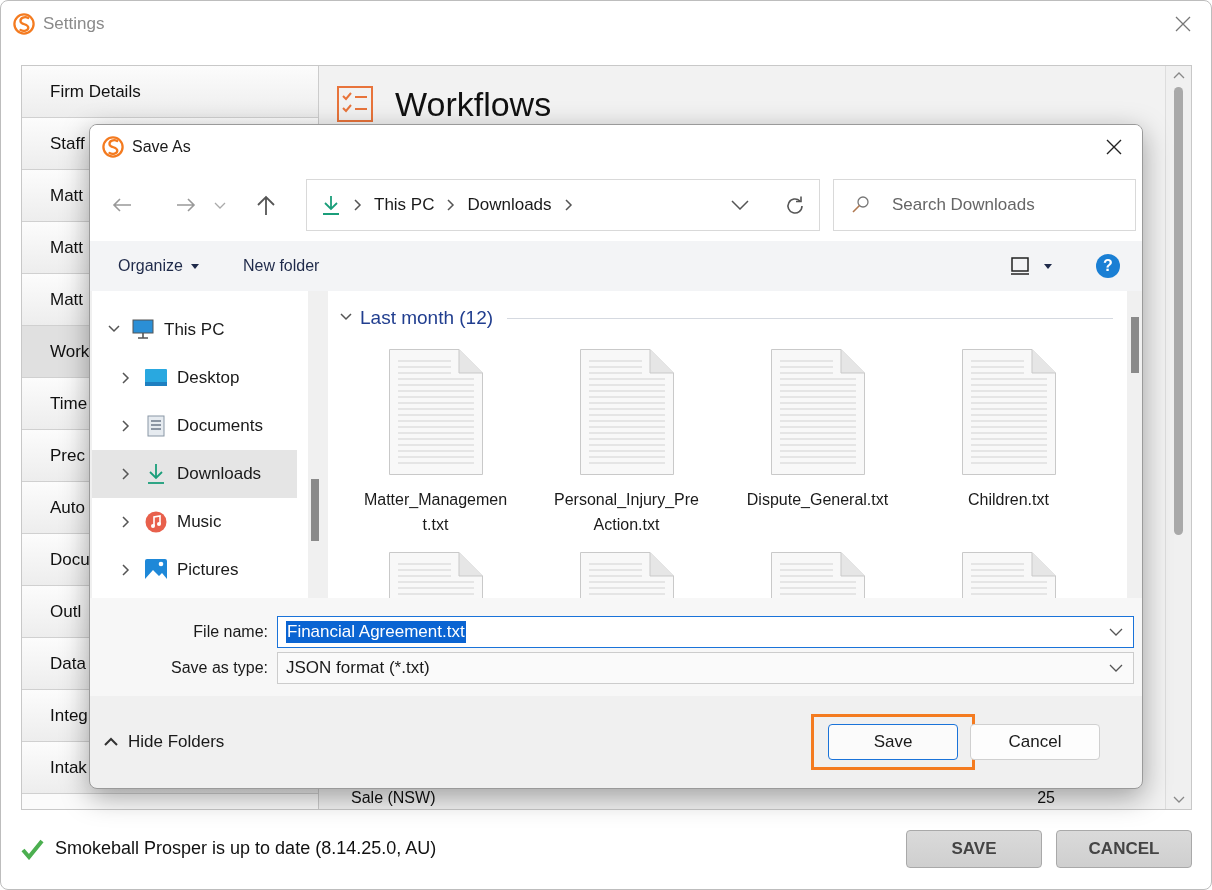 The width and height of the screenshot is (1212, 890). What do you see at coordinates (509, 205) in the screenshot?
I see `breadcrumb-item: Downloads` at bounding box center [509, 205].